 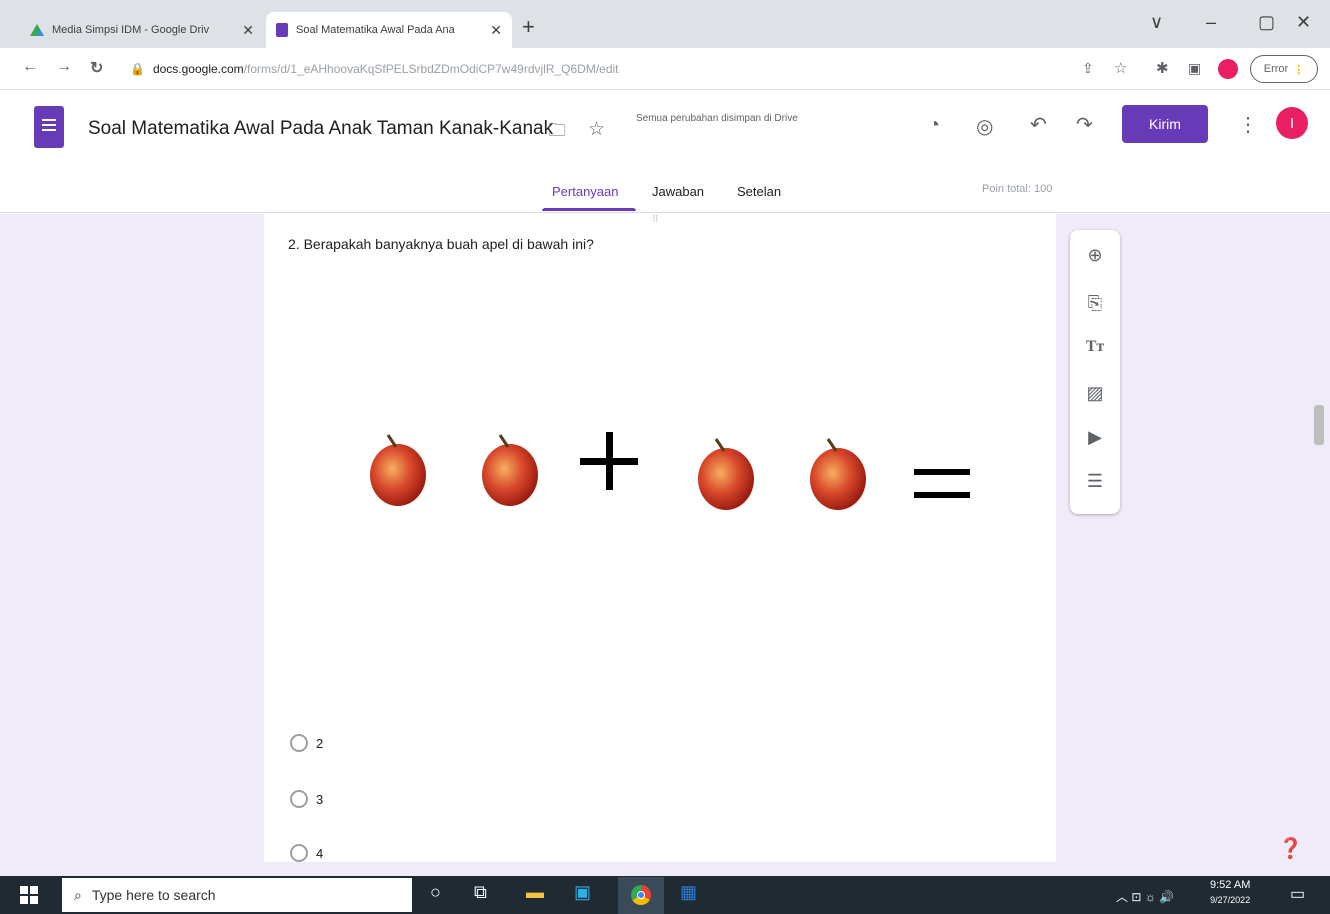 What do you see at coordinates (1095, 437) in the screenshot?
I see `add-video-icon: ▶` at bounding box center [1095, 437].